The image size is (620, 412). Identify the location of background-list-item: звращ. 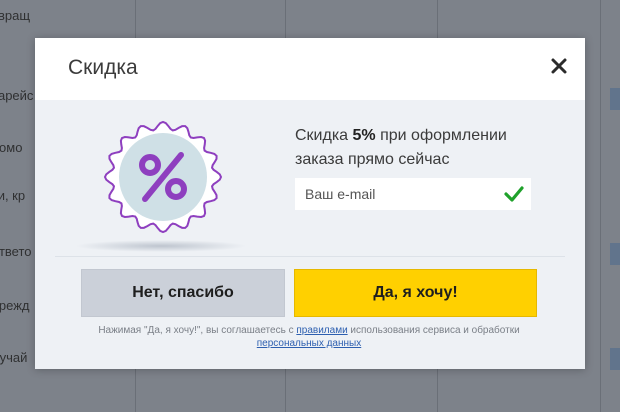
(15, 15).